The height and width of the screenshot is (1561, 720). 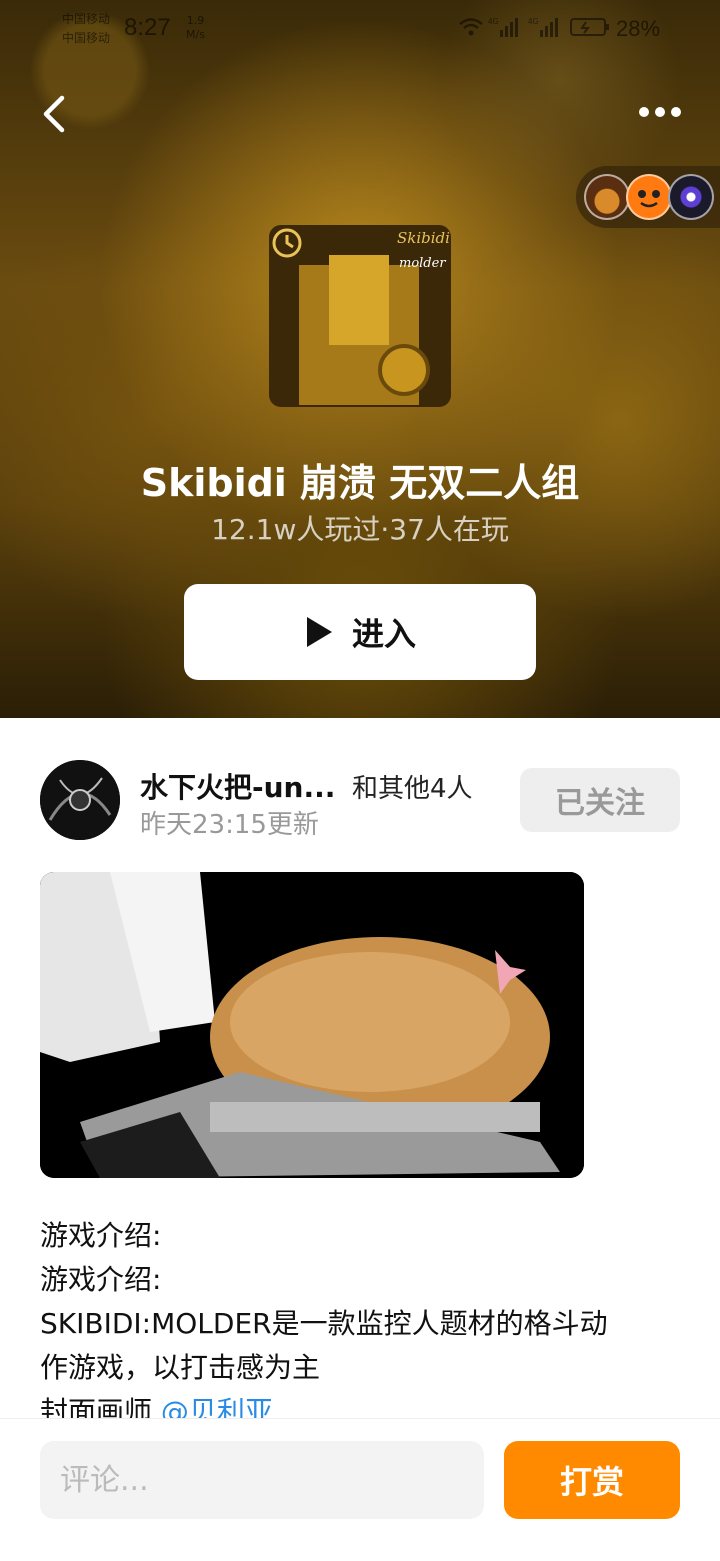 I want to click on network-type-2: 4G, so click(x=533, y=21).